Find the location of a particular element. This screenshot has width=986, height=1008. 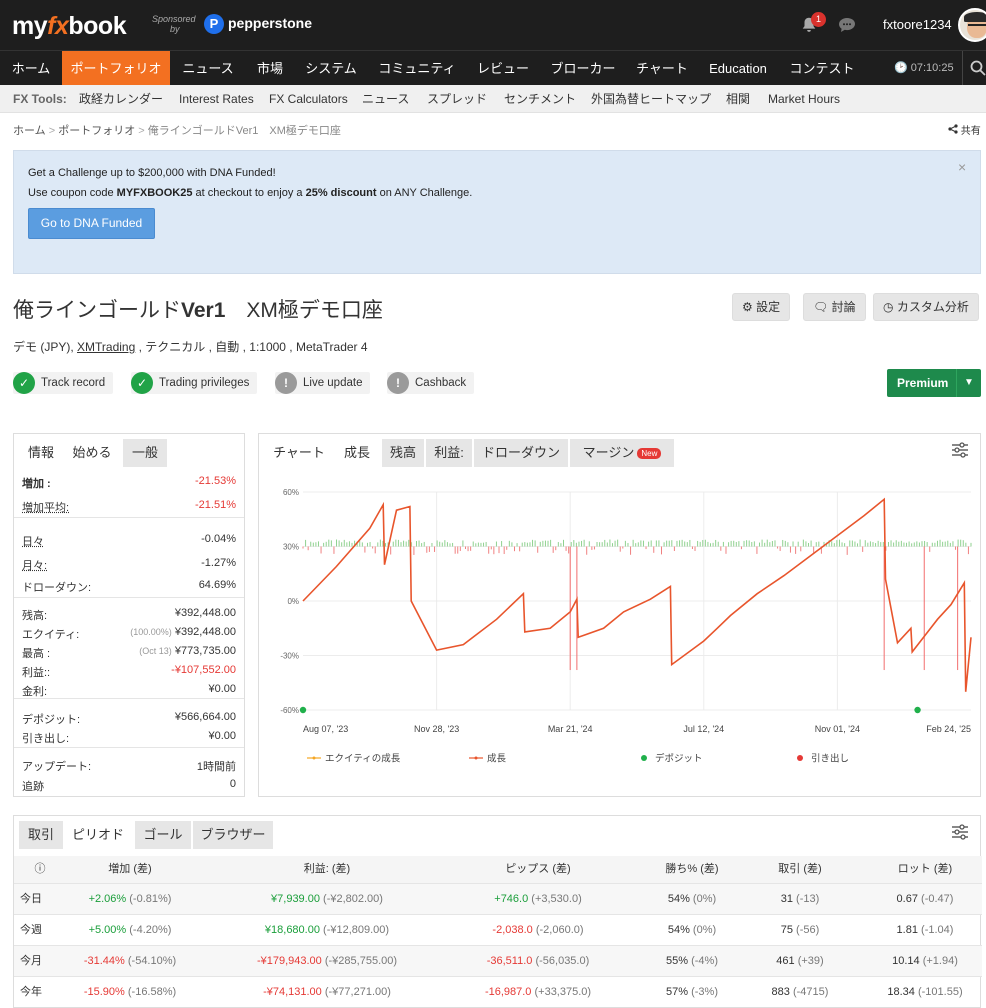

stat-label: 追跡 is located at coordinates (33, 786).